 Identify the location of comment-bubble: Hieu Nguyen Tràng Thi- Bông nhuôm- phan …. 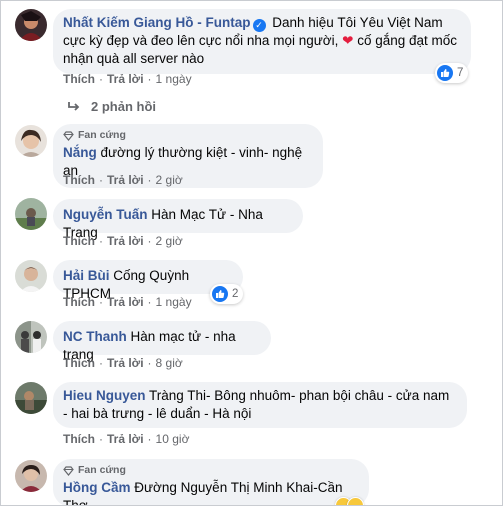
(260, 405).